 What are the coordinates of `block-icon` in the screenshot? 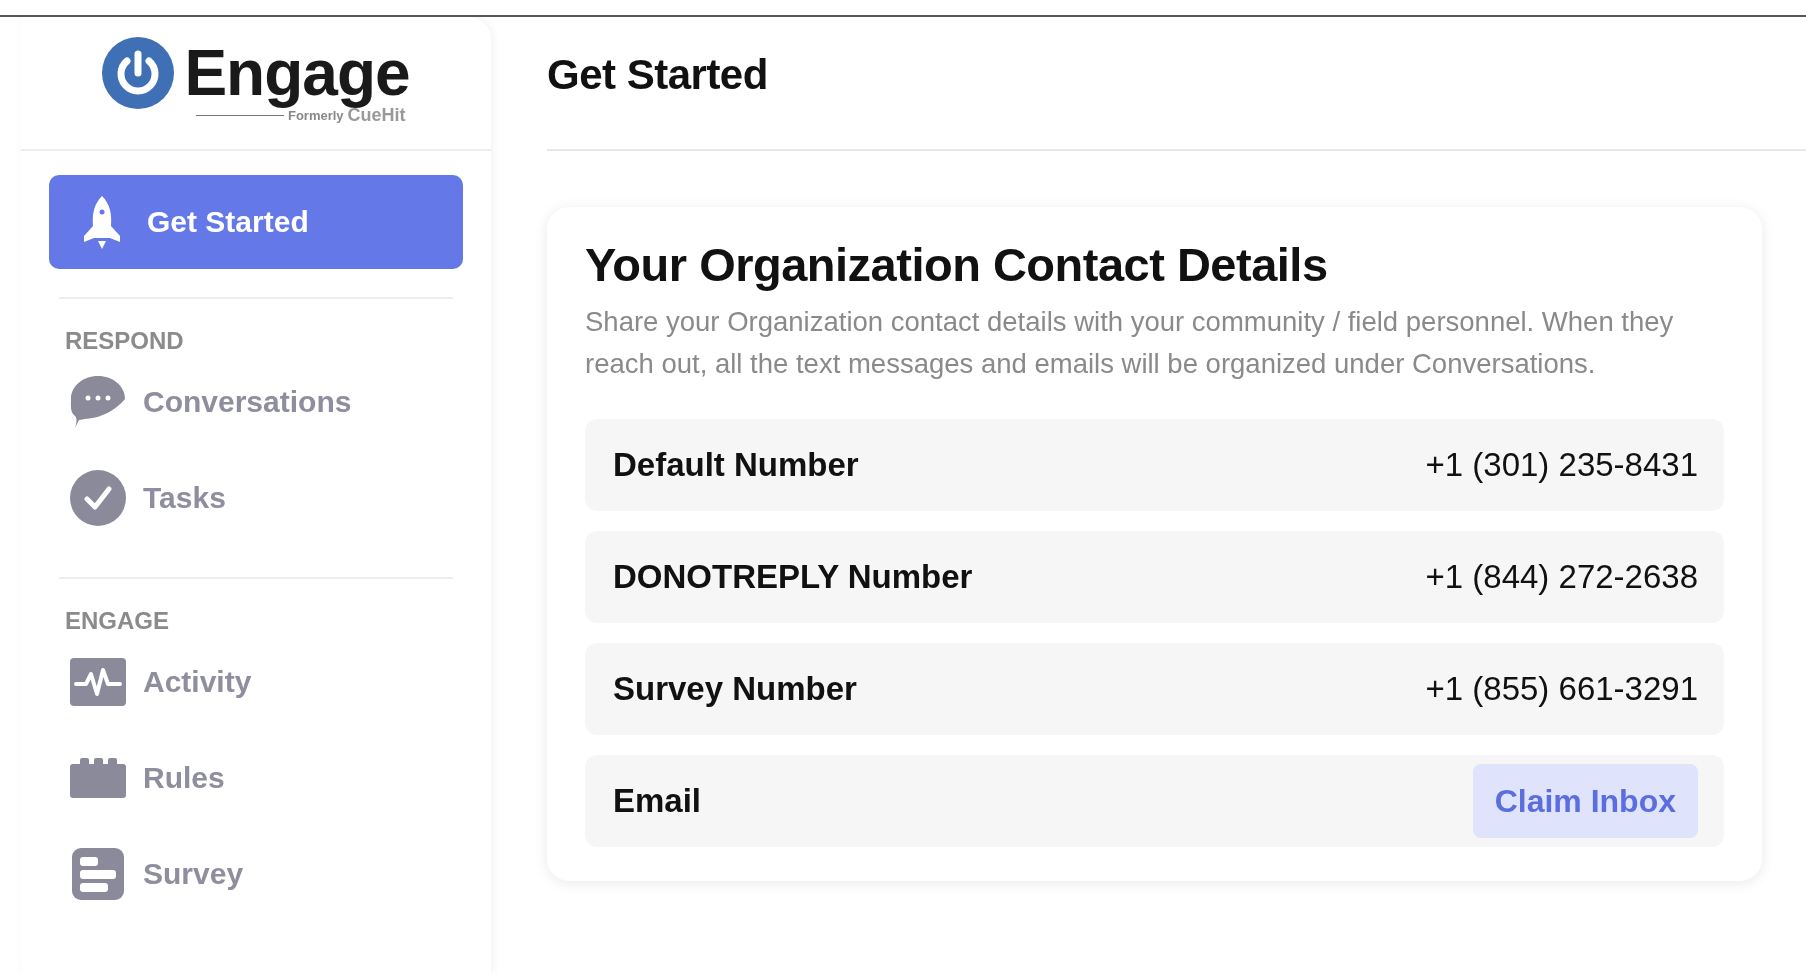 It's located at (98, 778).